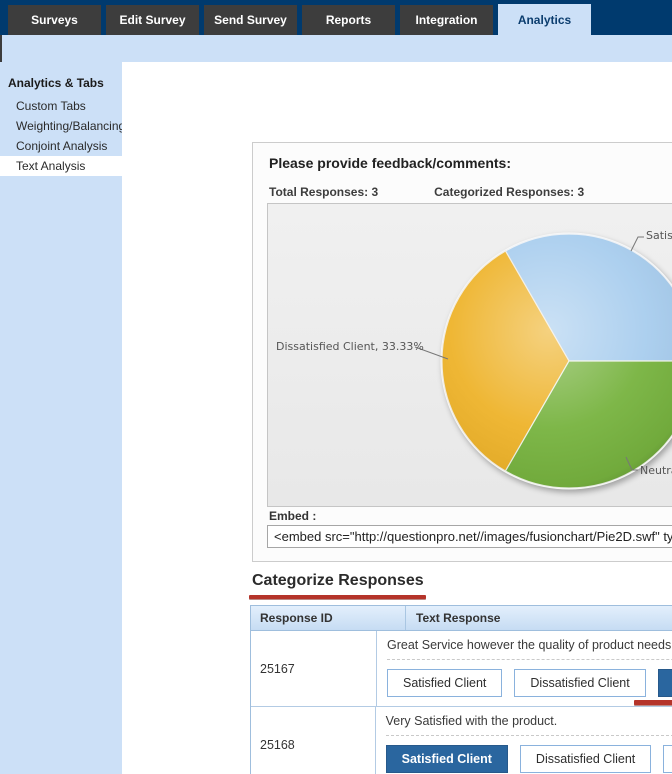 This screenshot has height=774, width=672. Describe the element at coordinates (350, 346) in the screenshot. I see `chart-label-dissatisfied: Dissatisfied Client, 33.33%` at that location.